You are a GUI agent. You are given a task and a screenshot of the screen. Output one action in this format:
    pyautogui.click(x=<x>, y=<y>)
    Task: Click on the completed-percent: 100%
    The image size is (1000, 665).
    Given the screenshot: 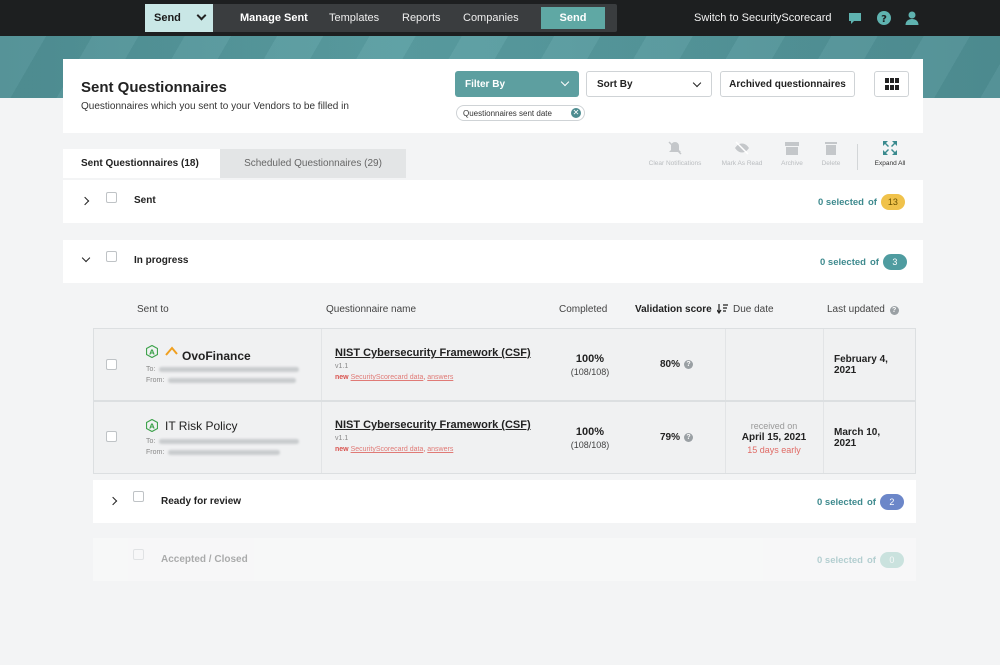 What is the action you would take?
    pyautogui.click(x=590, y=432)
    